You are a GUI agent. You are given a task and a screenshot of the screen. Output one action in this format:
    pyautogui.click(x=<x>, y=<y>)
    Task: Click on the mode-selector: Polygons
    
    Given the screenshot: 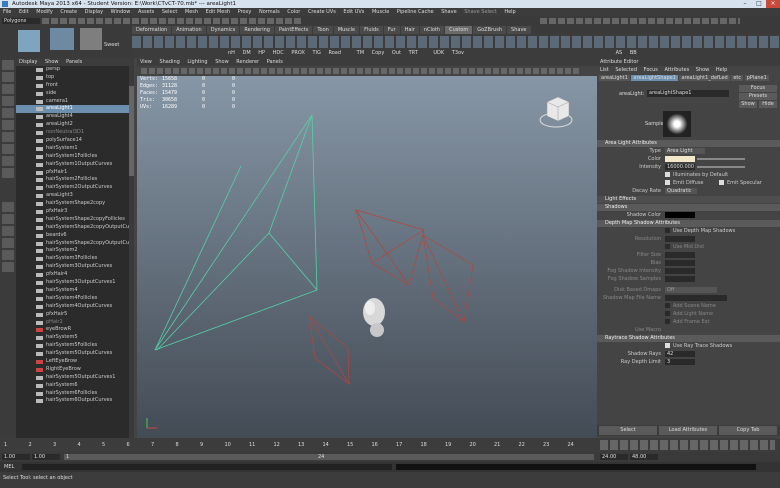 What is the action you would take?
    pyautogui.click(x=21, y=21)
    